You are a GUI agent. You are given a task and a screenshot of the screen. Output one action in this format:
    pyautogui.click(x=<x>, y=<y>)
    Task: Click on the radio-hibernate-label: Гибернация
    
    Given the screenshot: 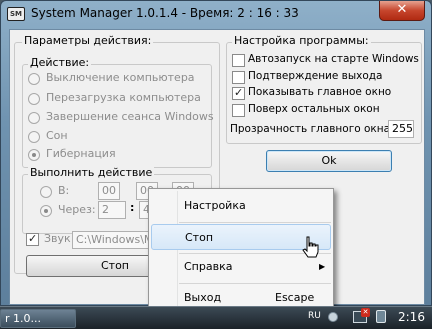 What is the action you would take?
    pyautogui.click(x=81, y=153)
    